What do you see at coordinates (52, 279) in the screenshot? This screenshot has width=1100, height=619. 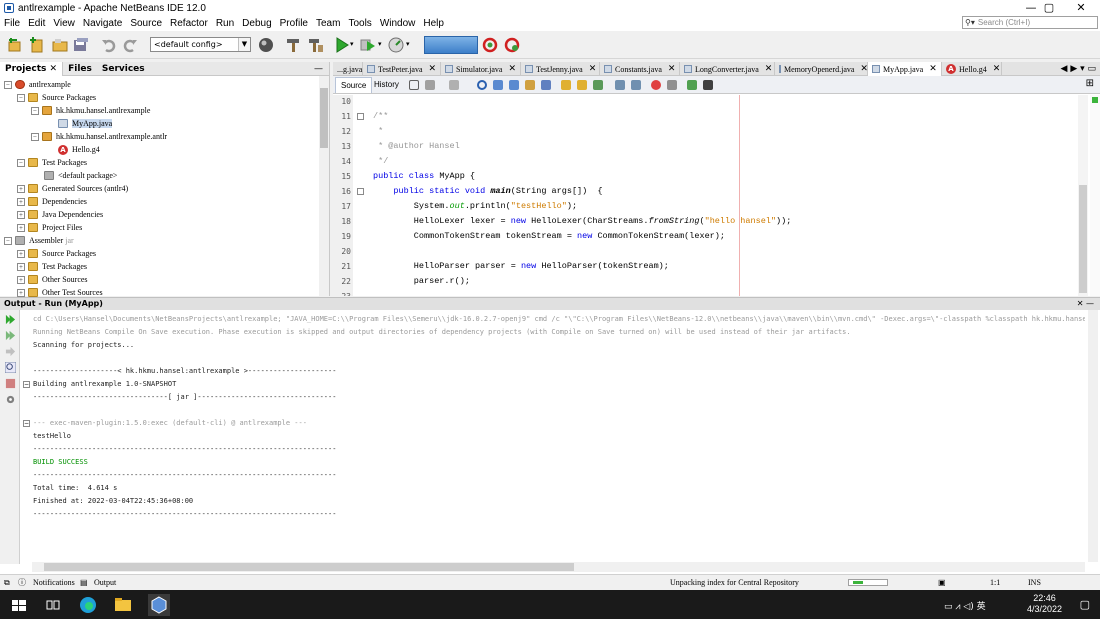 I see `tree-item-other-sources: + Other Sources` at bounding box center [52, 279].